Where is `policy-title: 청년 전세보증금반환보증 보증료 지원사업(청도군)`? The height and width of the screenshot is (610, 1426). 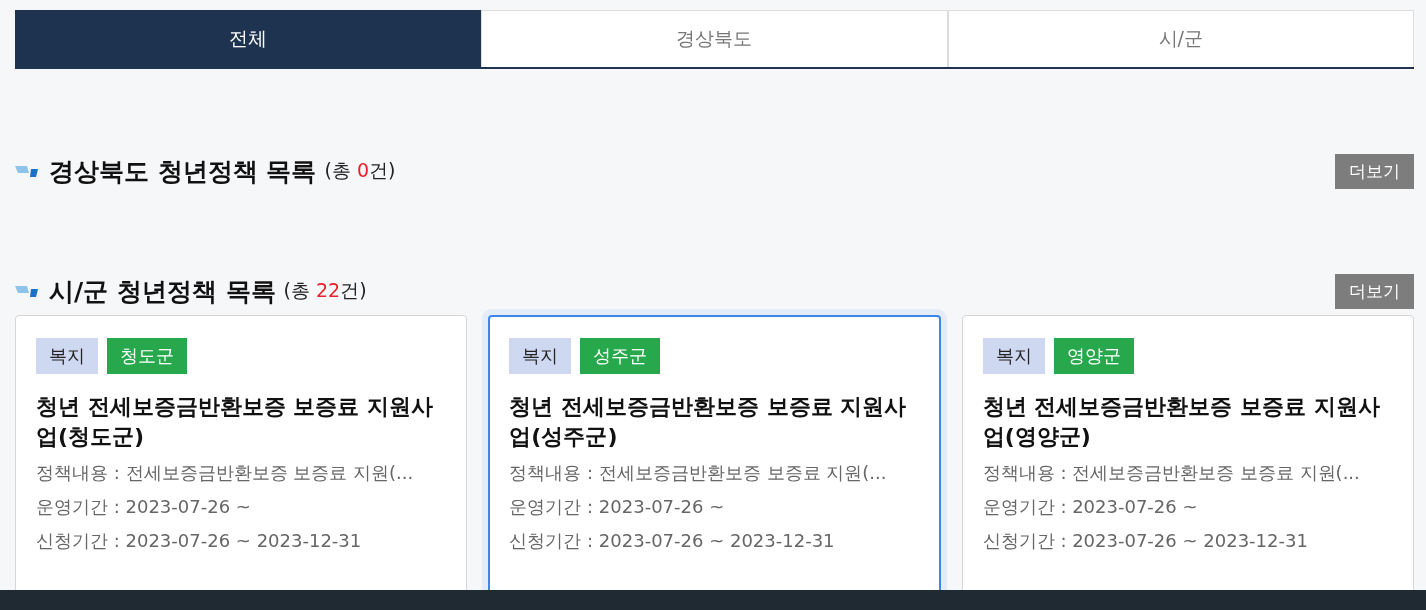 policy-title: 청년 전세보증금반환보증 보증료 지원사업(청도군) is located at coordinates (235, 422).